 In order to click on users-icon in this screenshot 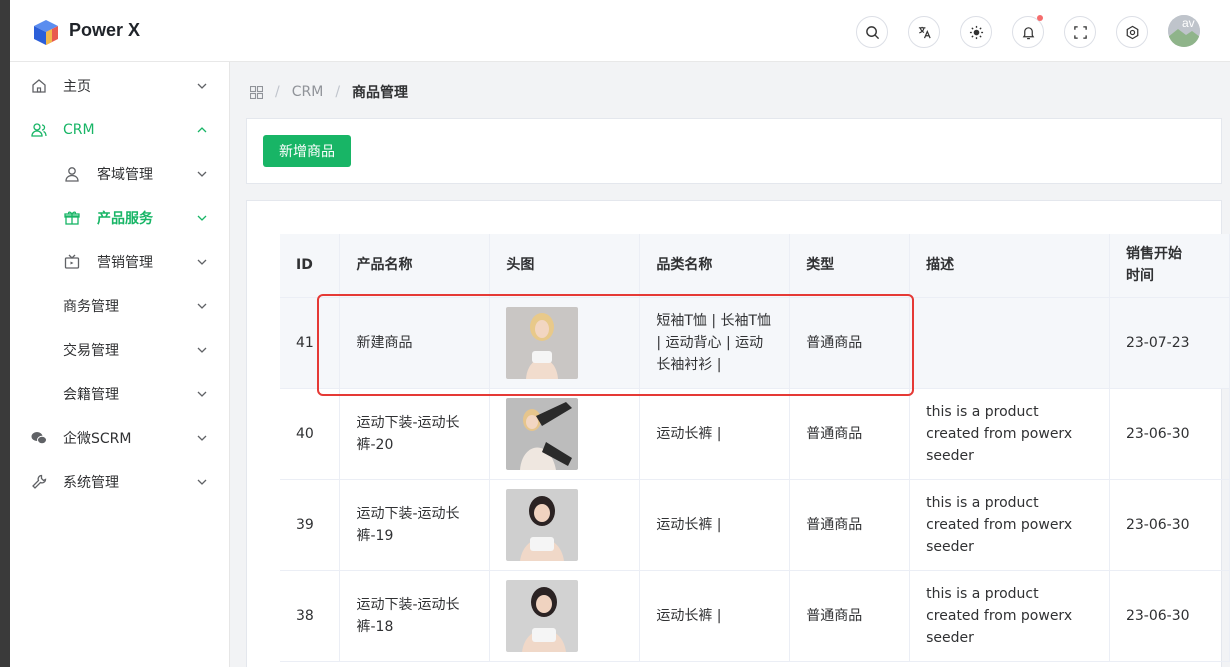, I will do `click(39, 130)`.